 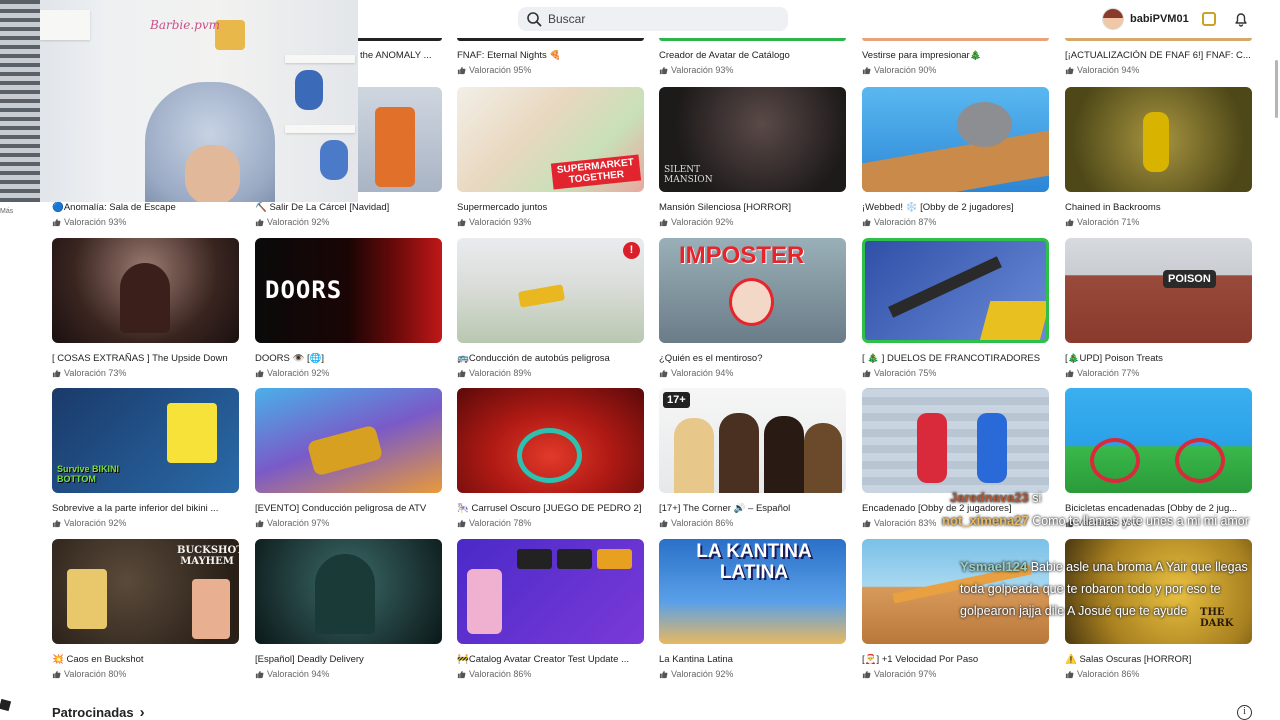 I want to click on game-rating: Valoración 93%, so click(x=550, y=222).